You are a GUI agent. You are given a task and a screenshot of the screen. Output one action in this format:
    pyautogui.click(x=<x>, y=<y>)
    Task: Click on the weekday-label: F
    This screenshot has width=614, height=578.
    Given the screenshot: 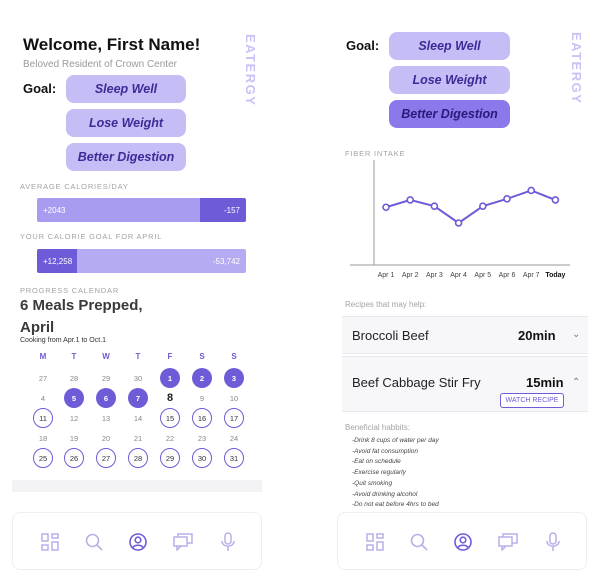 What is the action you would take?
    pyautogui.click(x=170, y=356)
    